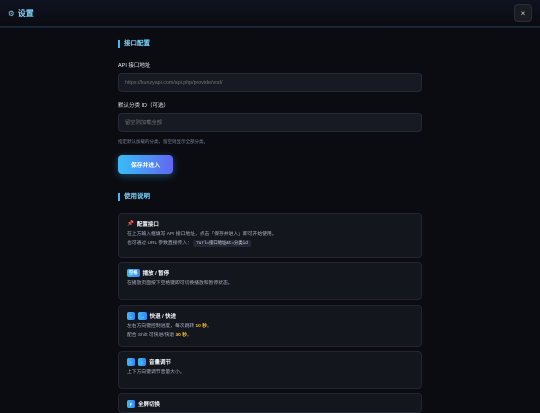 This screenshot has height=413, width=540. What do you see at coordinates (25, 13) in the screenshot?
I see `page-title-text: 设置` at bounding box center [25, 13].